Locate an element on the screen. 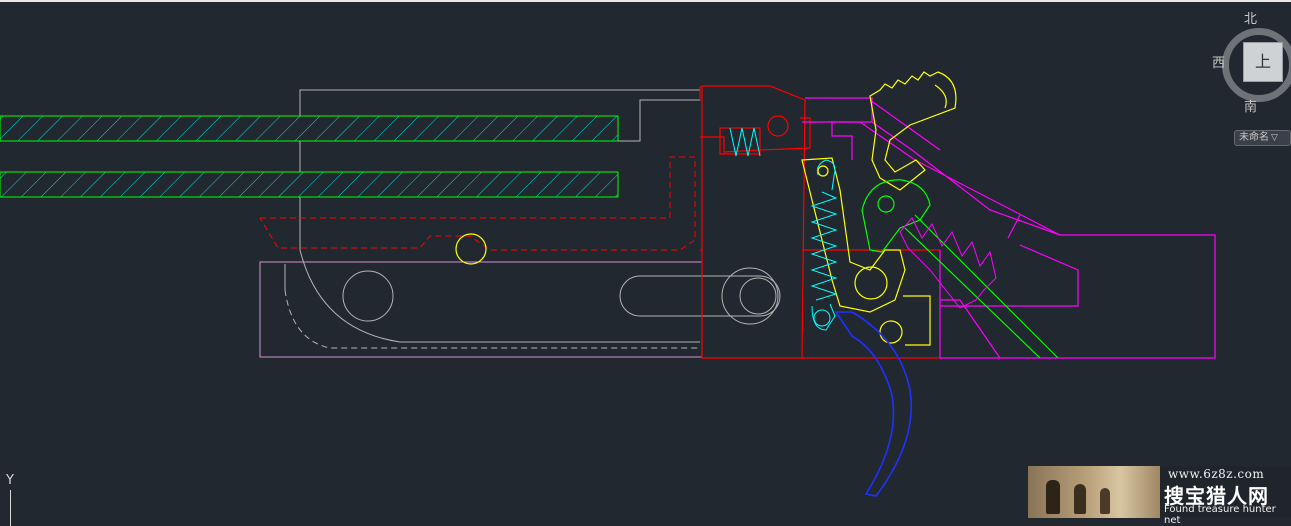  firing-pin-ball is located at coordinates (778, 126).